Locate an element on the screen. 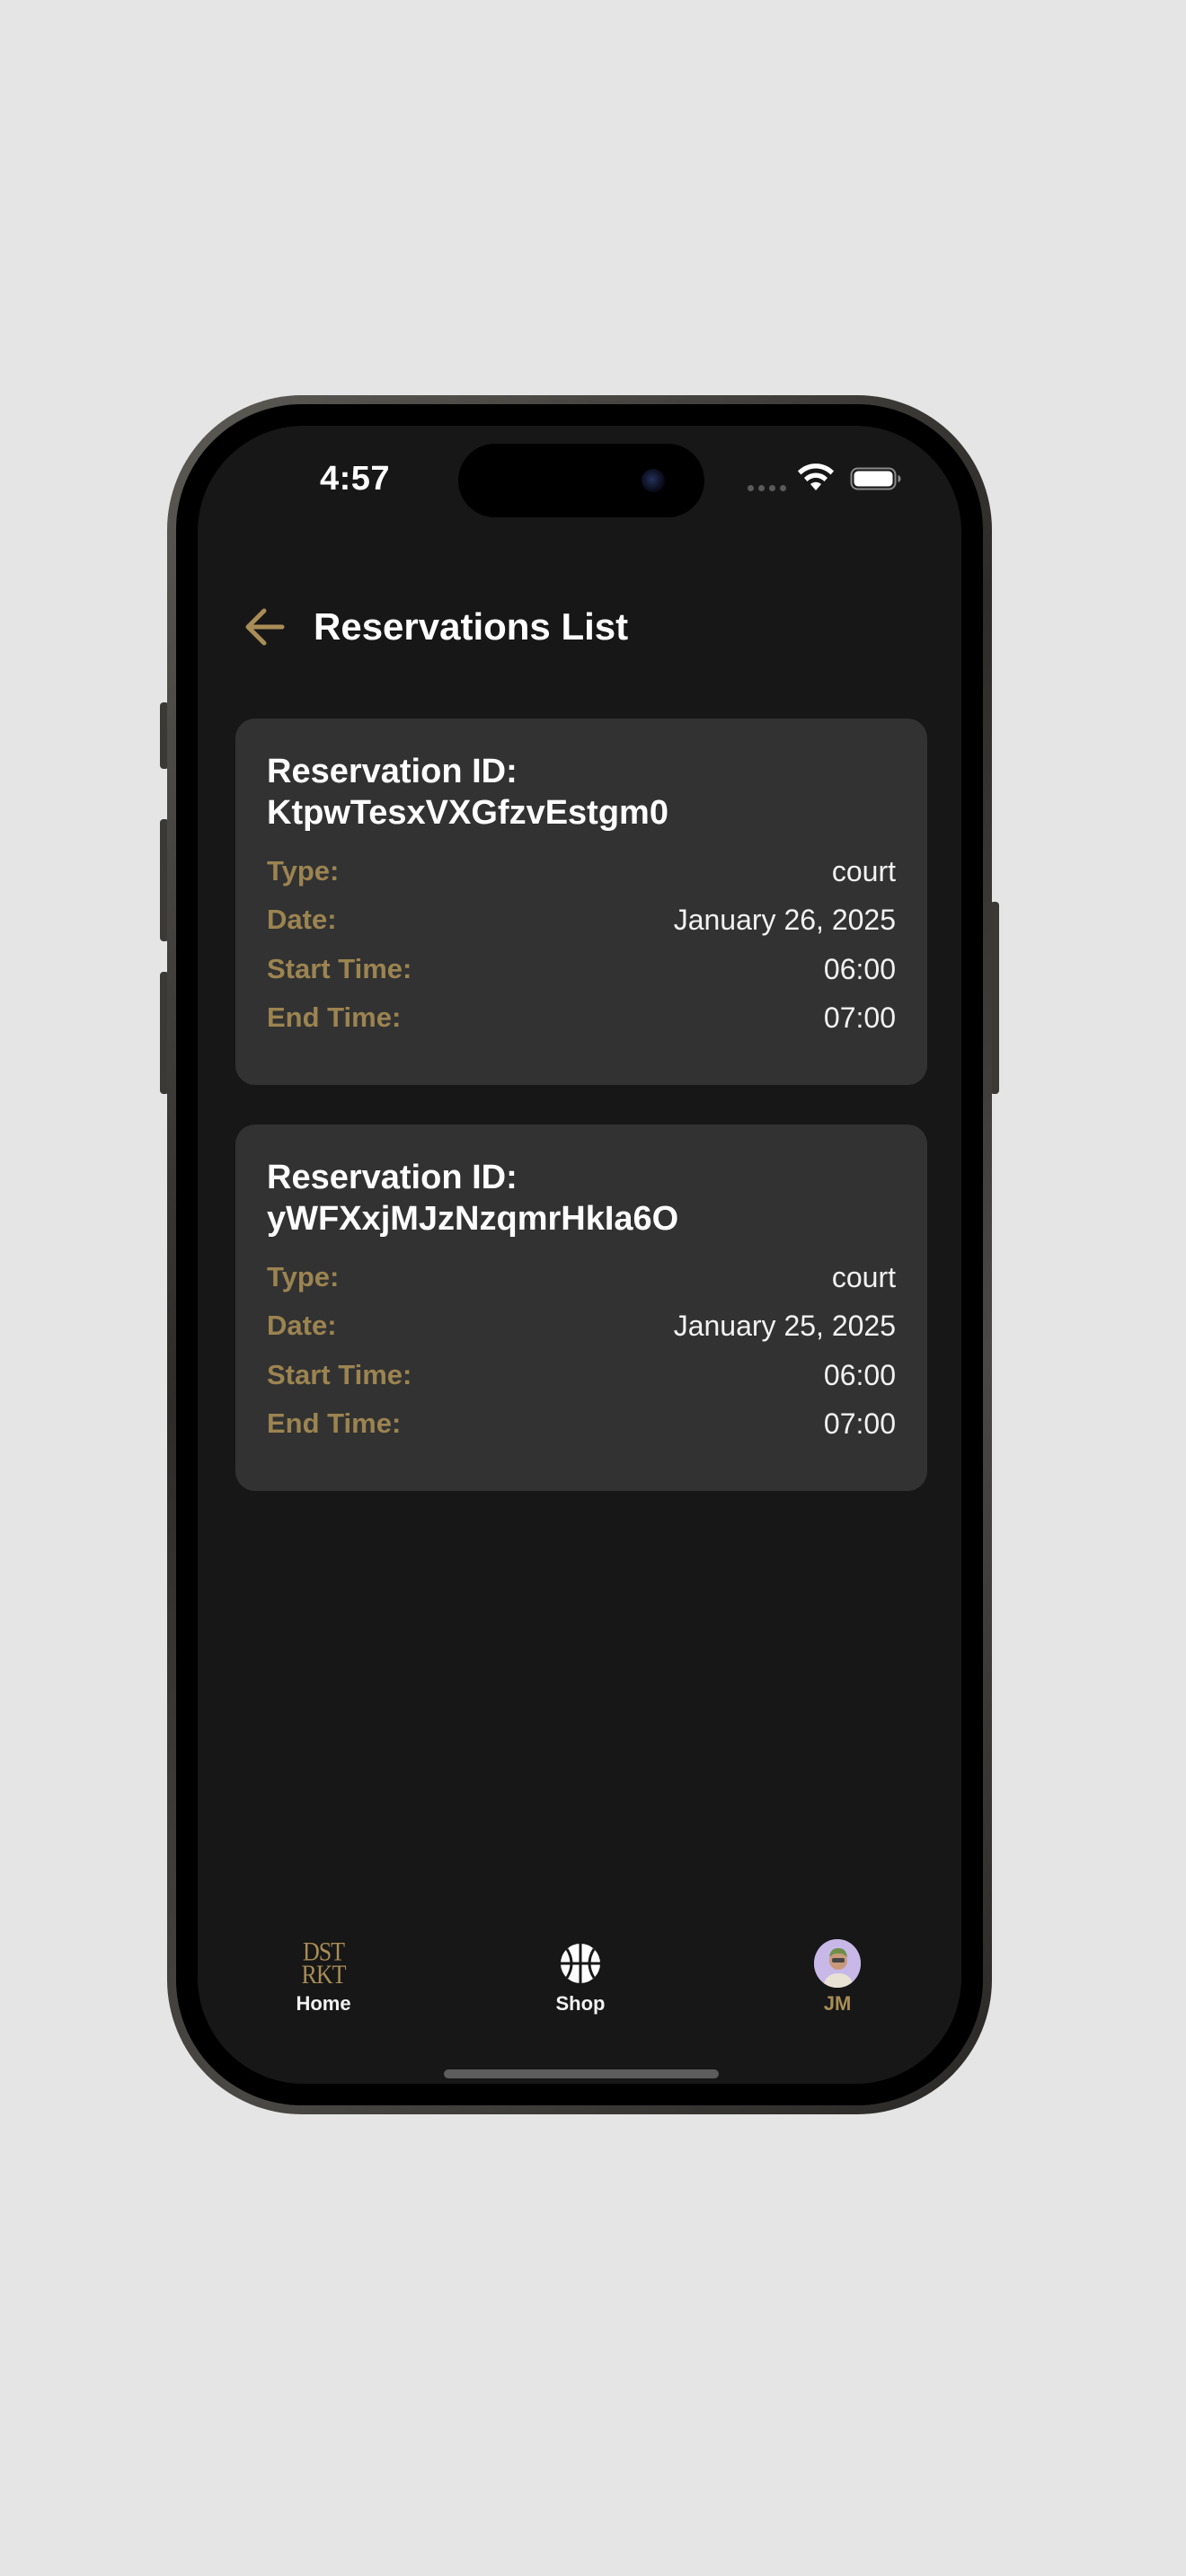 The image size is (1186, 2576). tab-shop: Shop is located at coordinates (580, 1985).